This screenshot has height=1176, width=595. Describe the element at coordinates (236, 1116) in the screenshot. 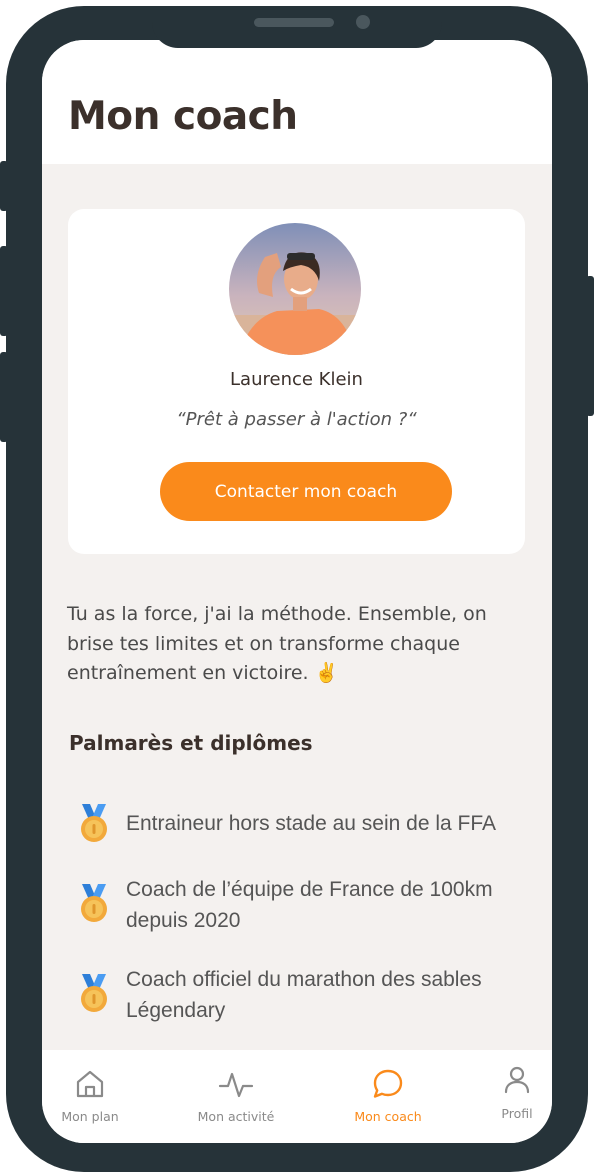

I see `tab-label: Mon activité` at that location.